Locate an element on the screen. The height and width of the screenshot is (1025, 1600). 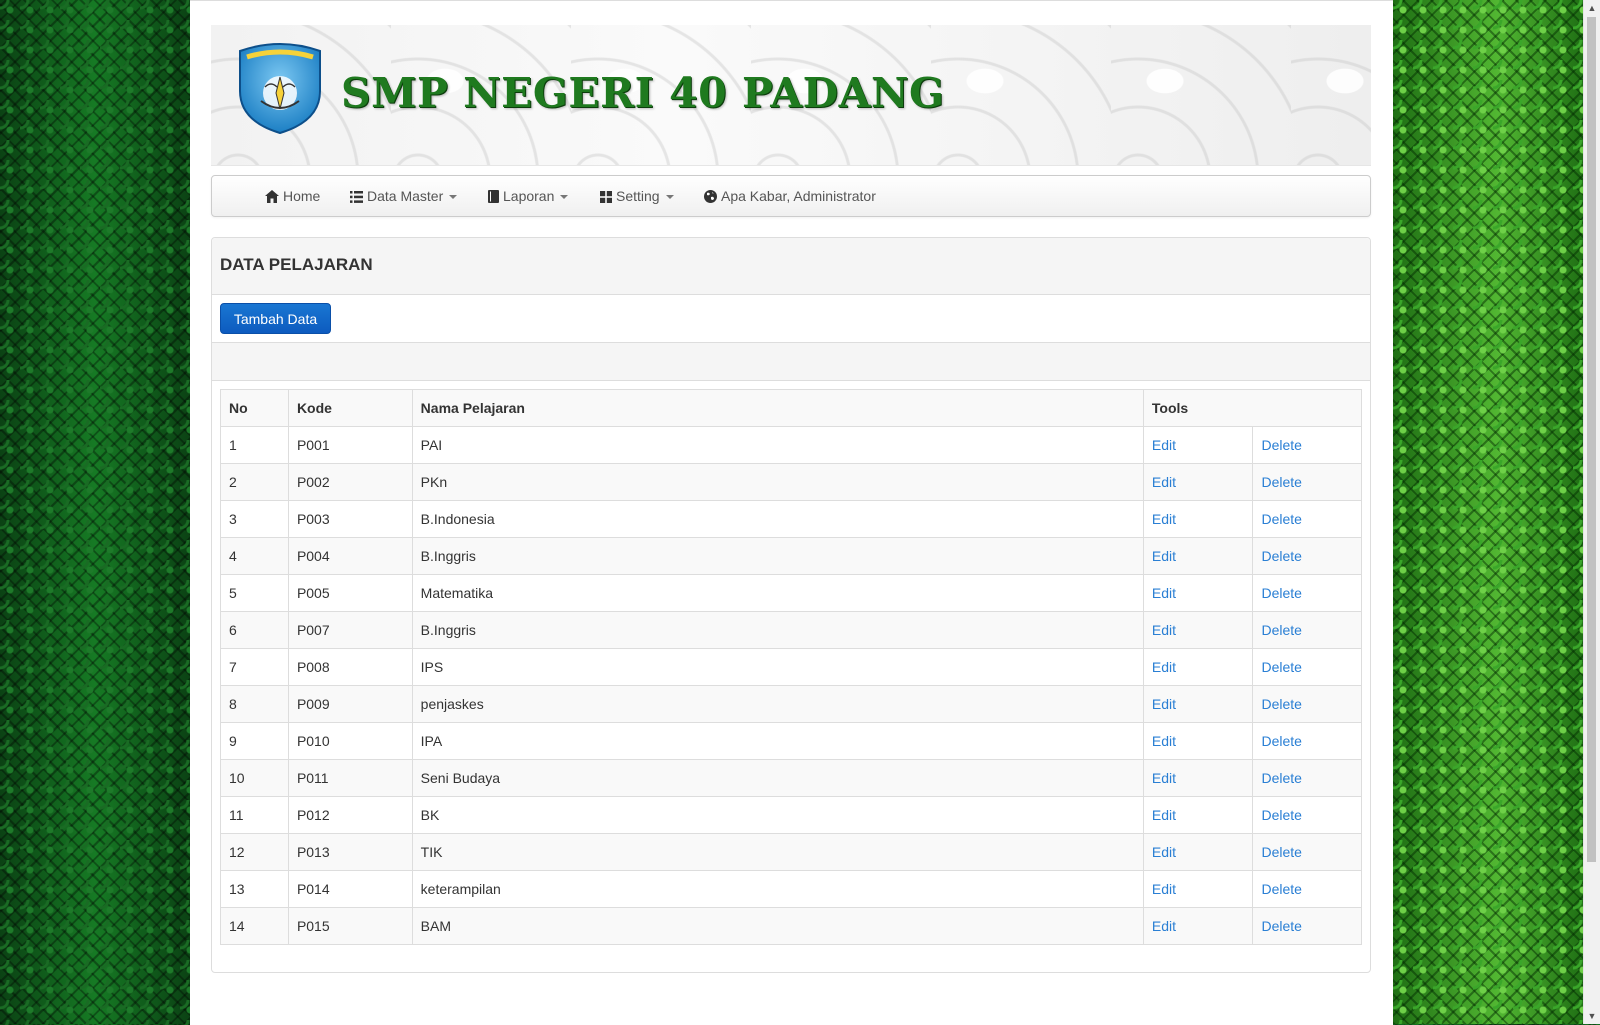
page-title: DATA PELAJARAN is located at coordinates (296, 264).